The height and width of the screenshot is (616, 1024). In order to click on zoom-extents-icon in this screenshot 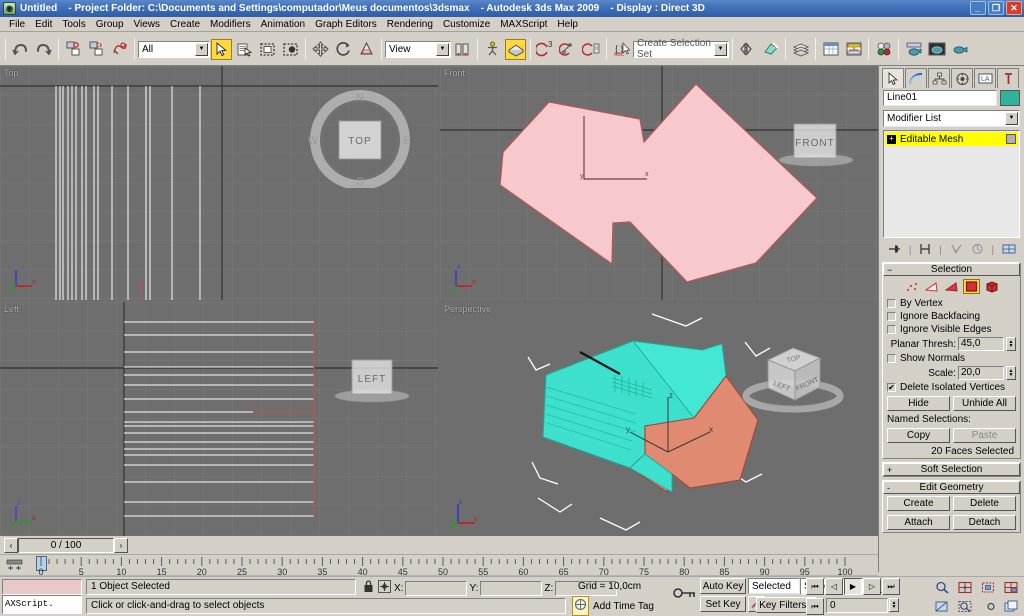, I will do `click(987, 587)`.